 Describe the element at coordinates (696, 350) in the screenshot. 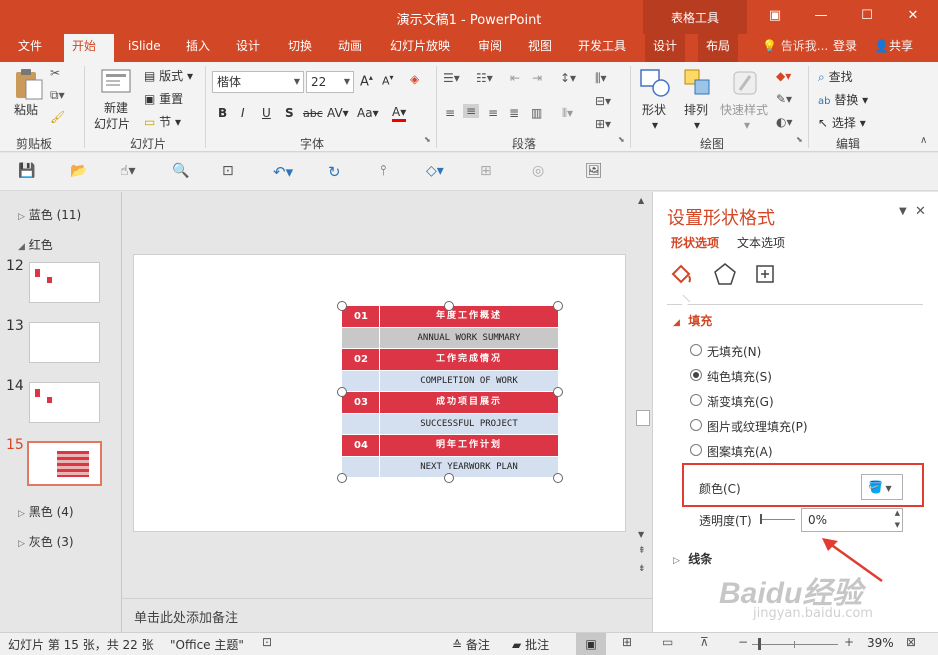

I see `no-fill-radio` at that location.